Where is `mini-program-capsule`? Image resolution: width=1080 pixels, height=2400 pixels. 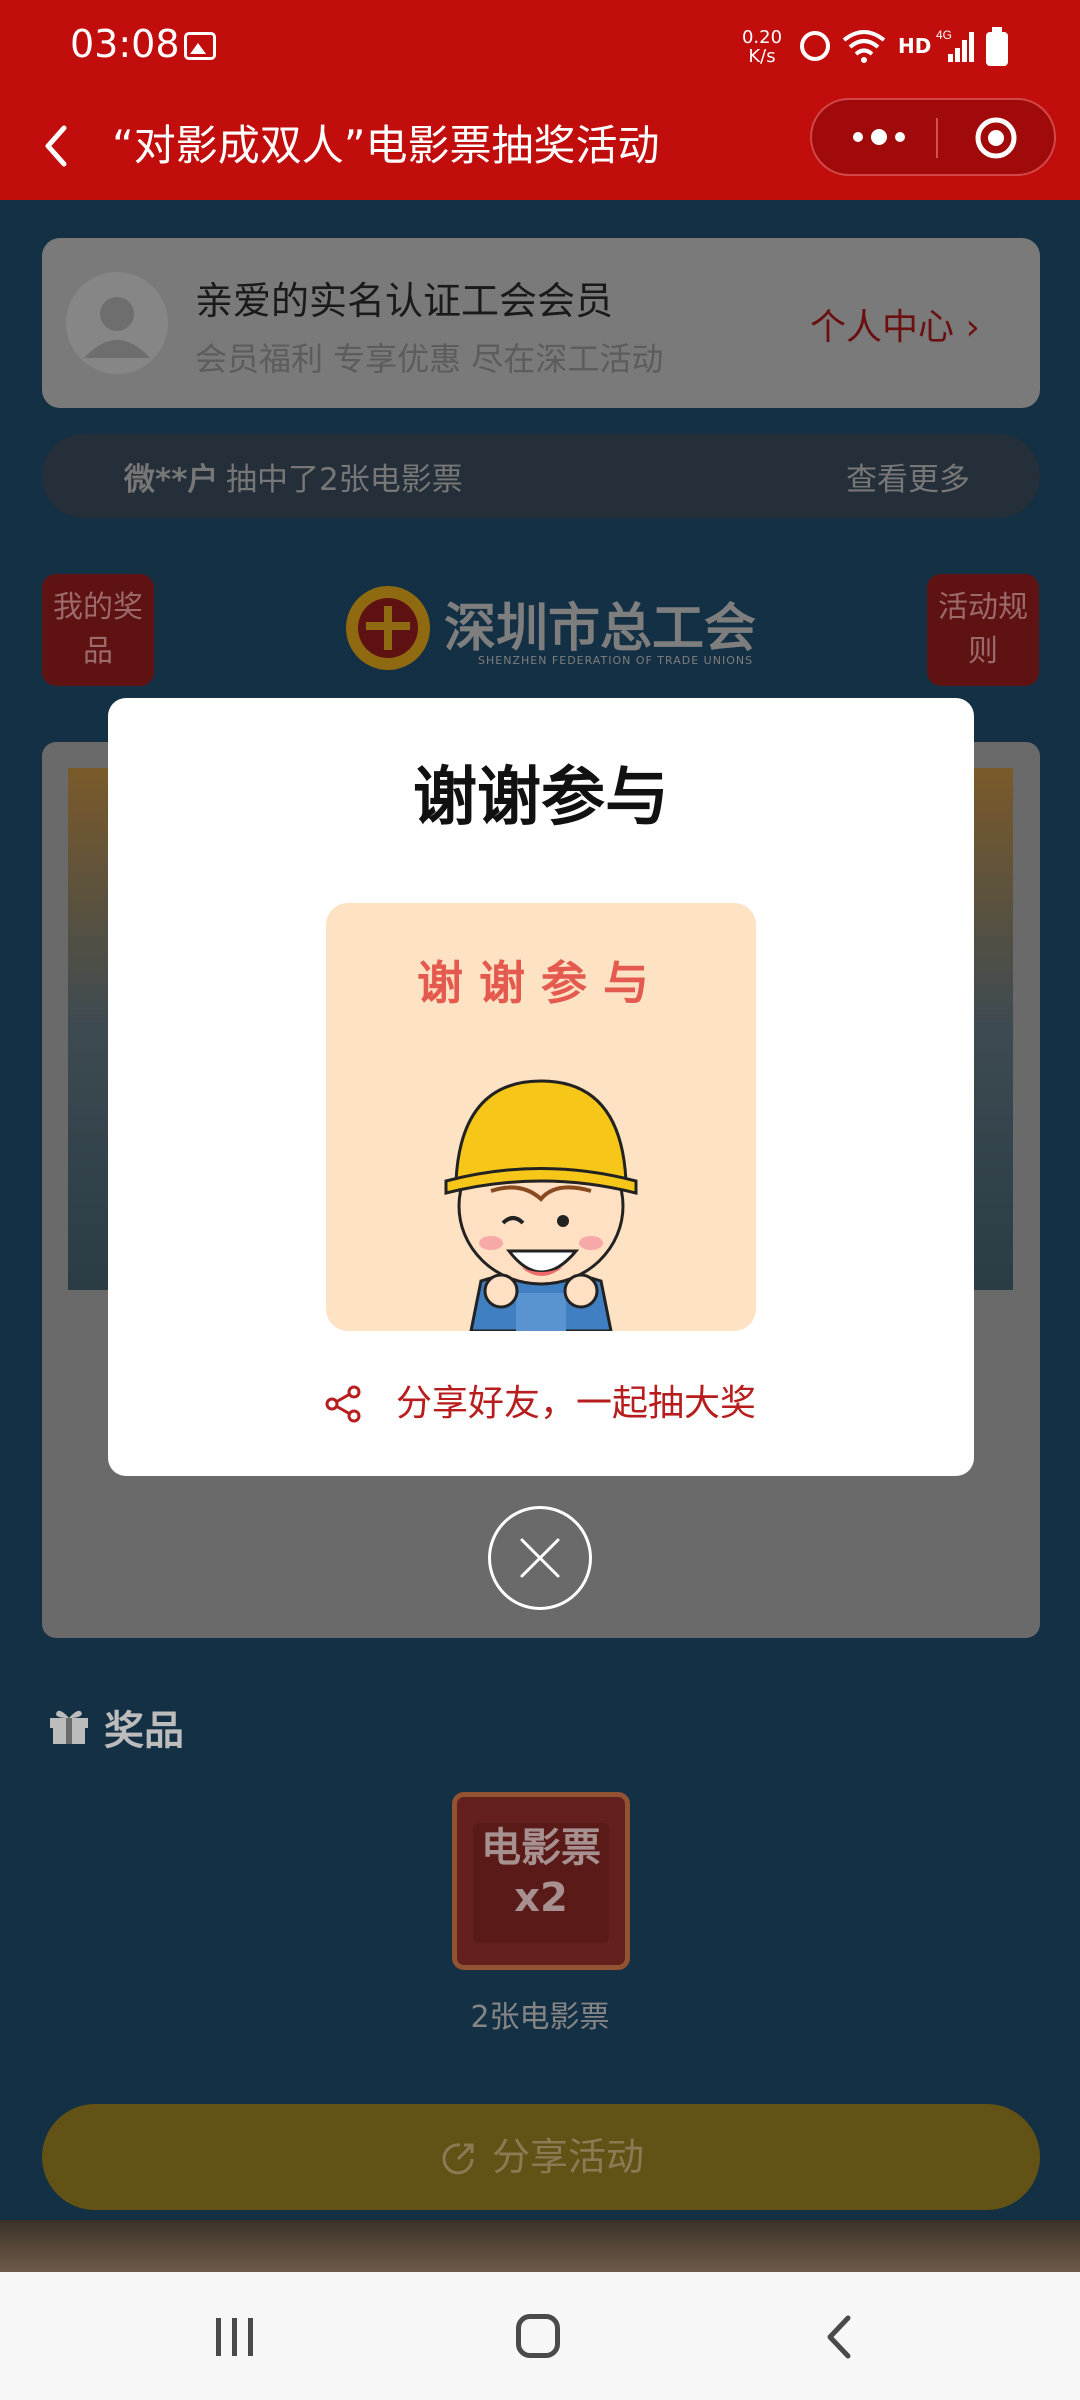
mini-program-capsule is located at coordinates (933, 137).